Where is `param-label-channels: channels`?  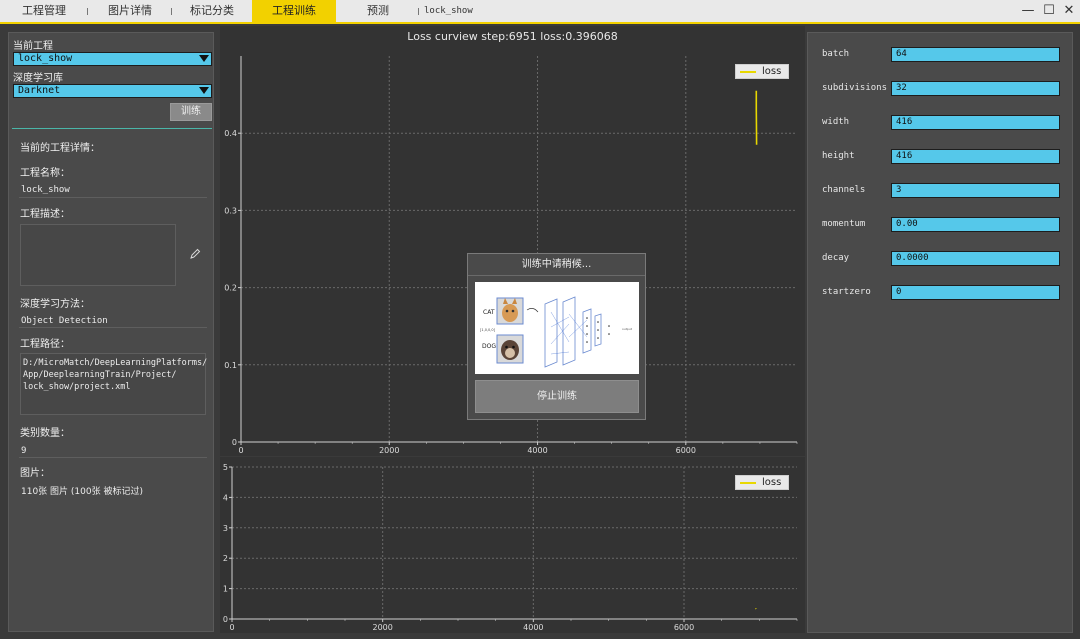
param-label-channels: channels is located at coordinates (844, 190).